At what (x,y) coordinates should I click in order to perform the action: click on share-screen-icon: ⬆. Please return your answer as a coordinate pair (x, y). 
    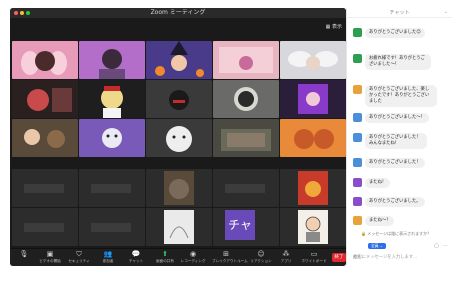
    Looking at the image, I should click on (165, 254).